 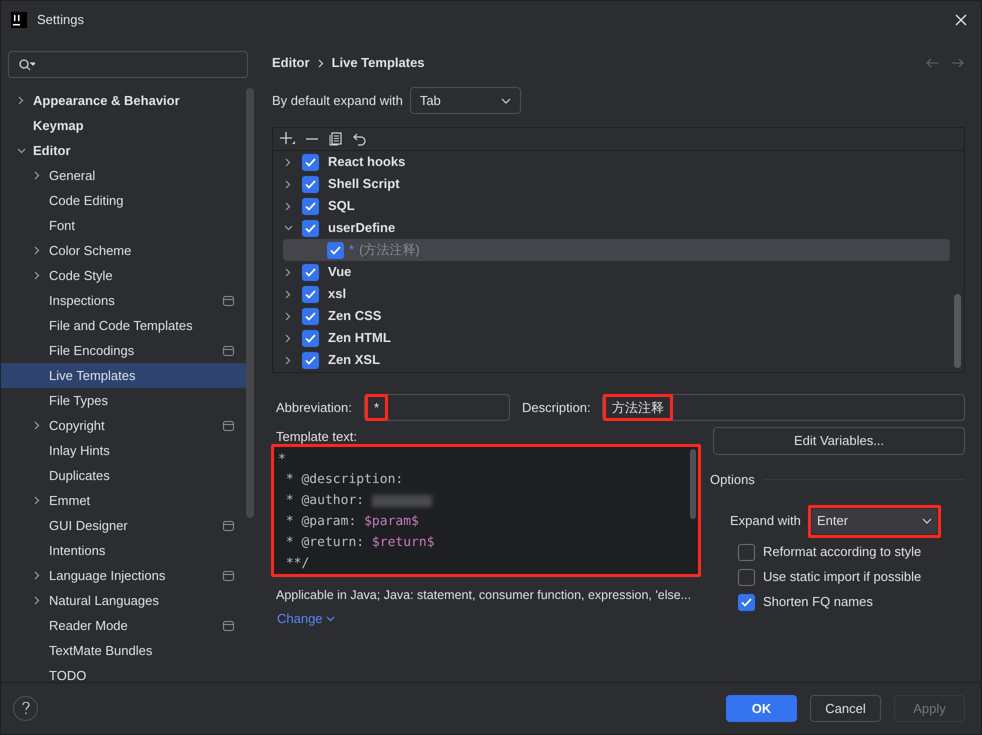 What do you see at coordinates (874, 521) in the screenshot?
I see `expand-with-dropdown: Enter` at bounding box center [874, 521].